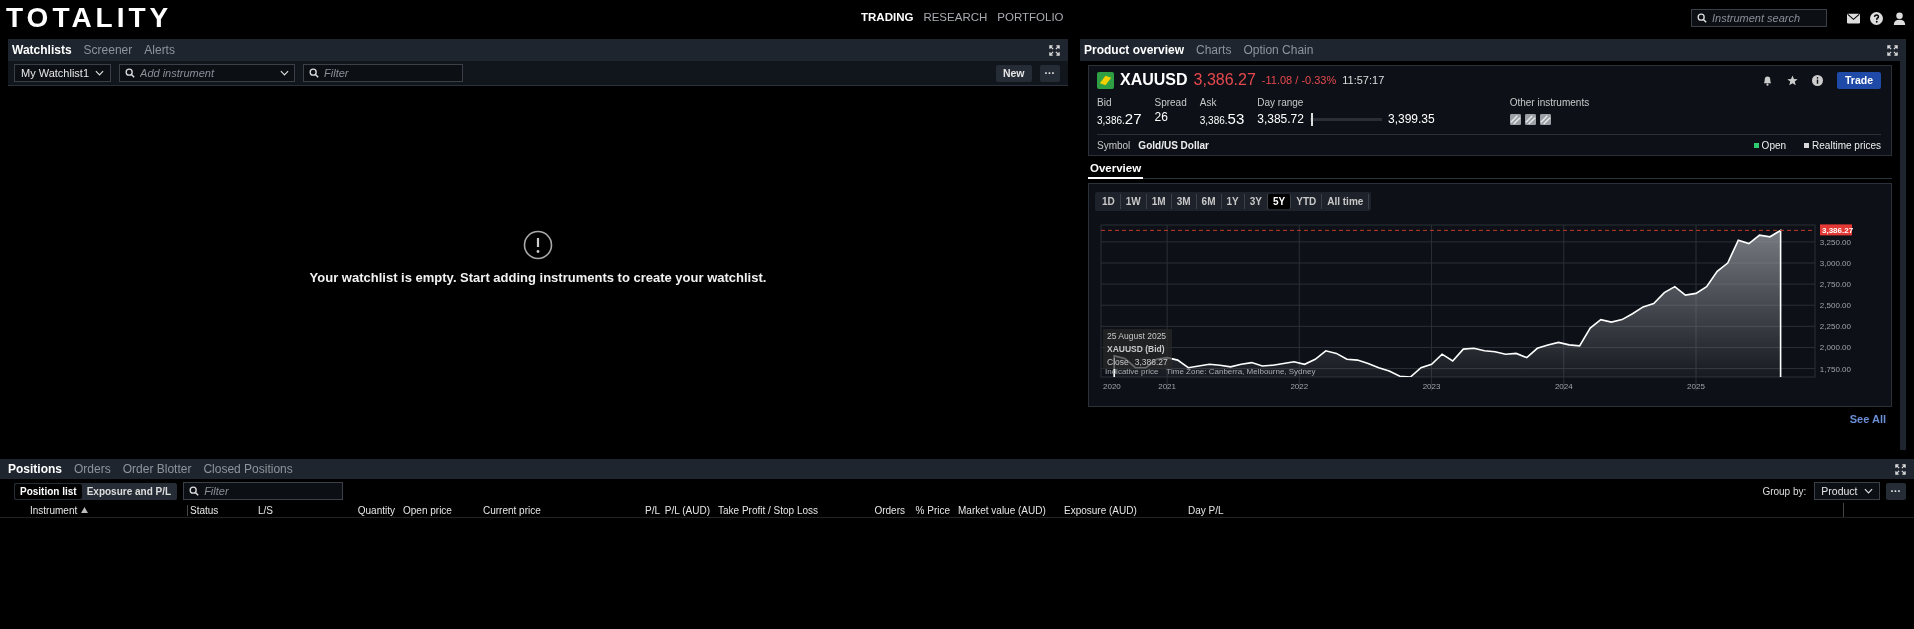  I want to click on panel-tab: Positions, so click(35, 469).